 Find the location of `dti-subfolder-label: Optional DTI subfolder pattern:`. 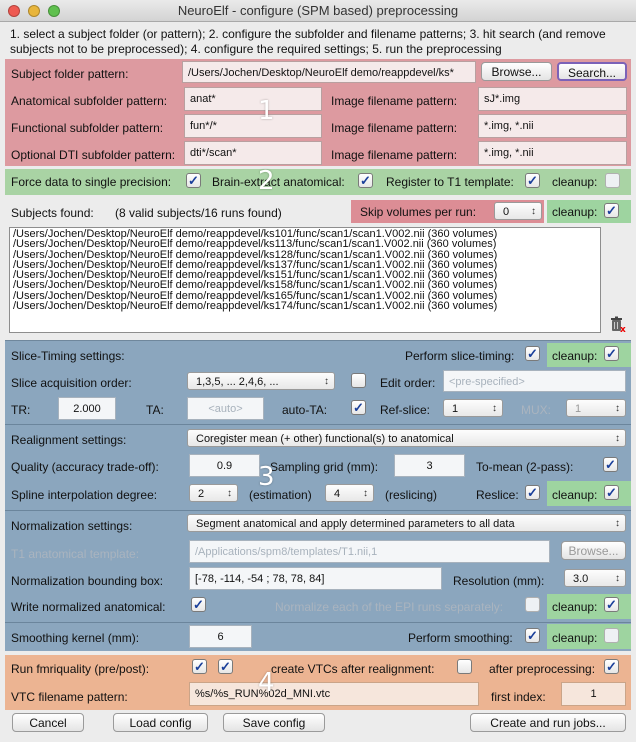

dti-subfolder-label: Optional DTI subfolder pattern: is located at coordinates (93, 155).